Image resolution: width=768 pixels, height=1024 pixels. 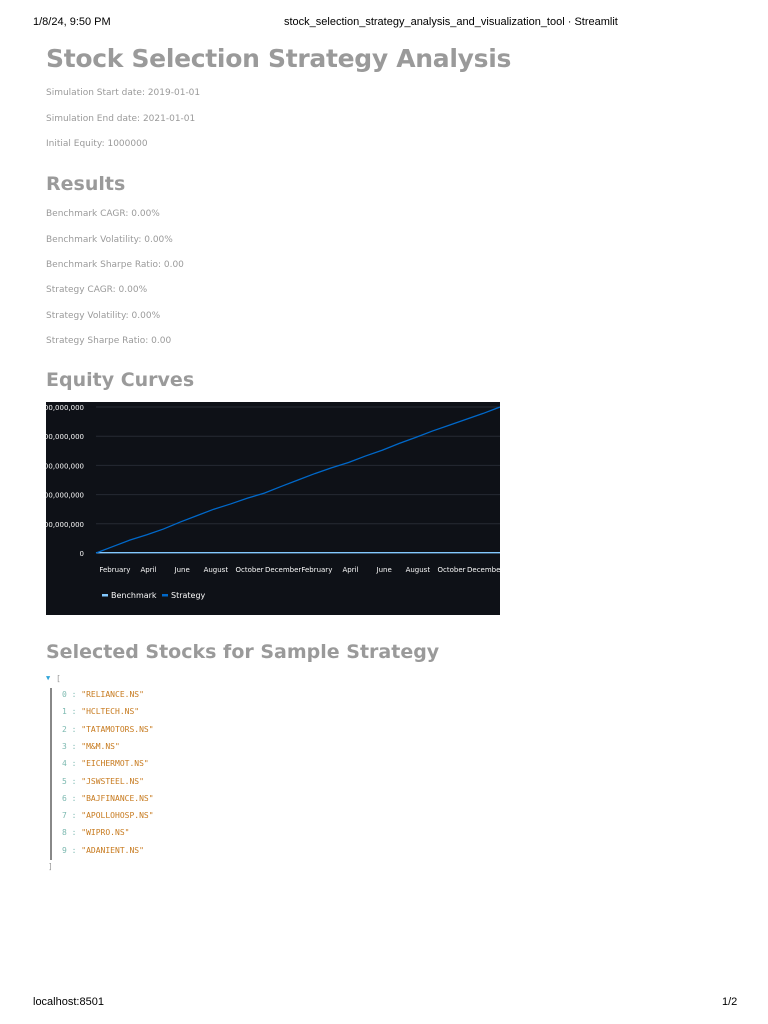 I want to click on legend-label-strategy: Strategy, so click(x=188, y=595).